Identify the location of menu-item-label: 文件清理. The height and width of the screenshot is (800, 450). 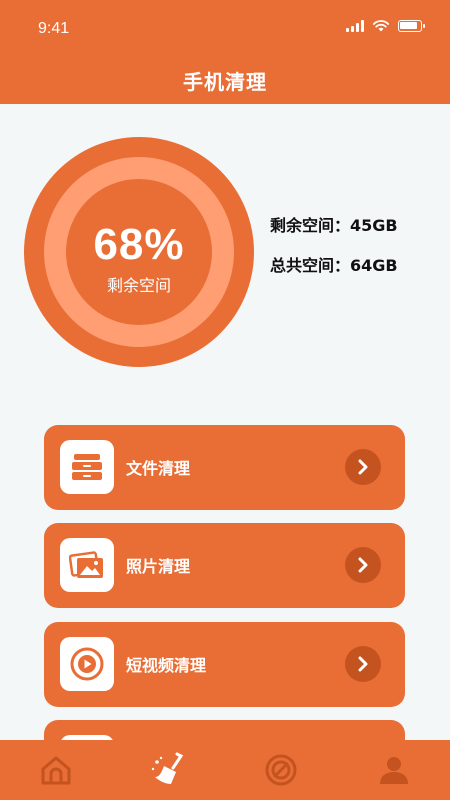
(158, 468).